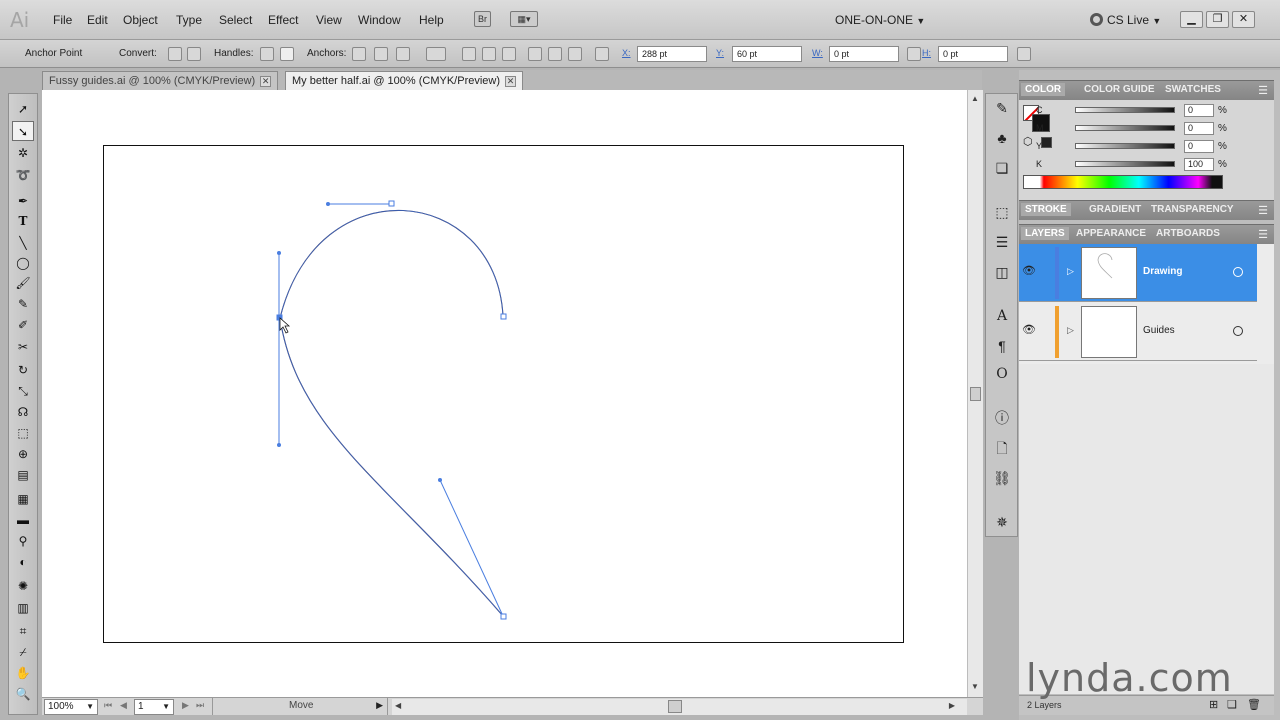  Describe the element at coordinates (1188, 233) in the screenshot. I see `tab-artboards: ARTBOARDS` at that location.